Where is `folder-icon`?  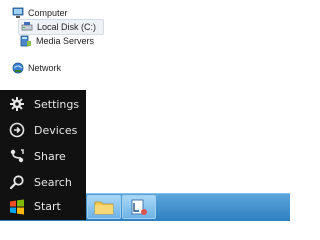 folder-icon is located at coordinates (104, 208).